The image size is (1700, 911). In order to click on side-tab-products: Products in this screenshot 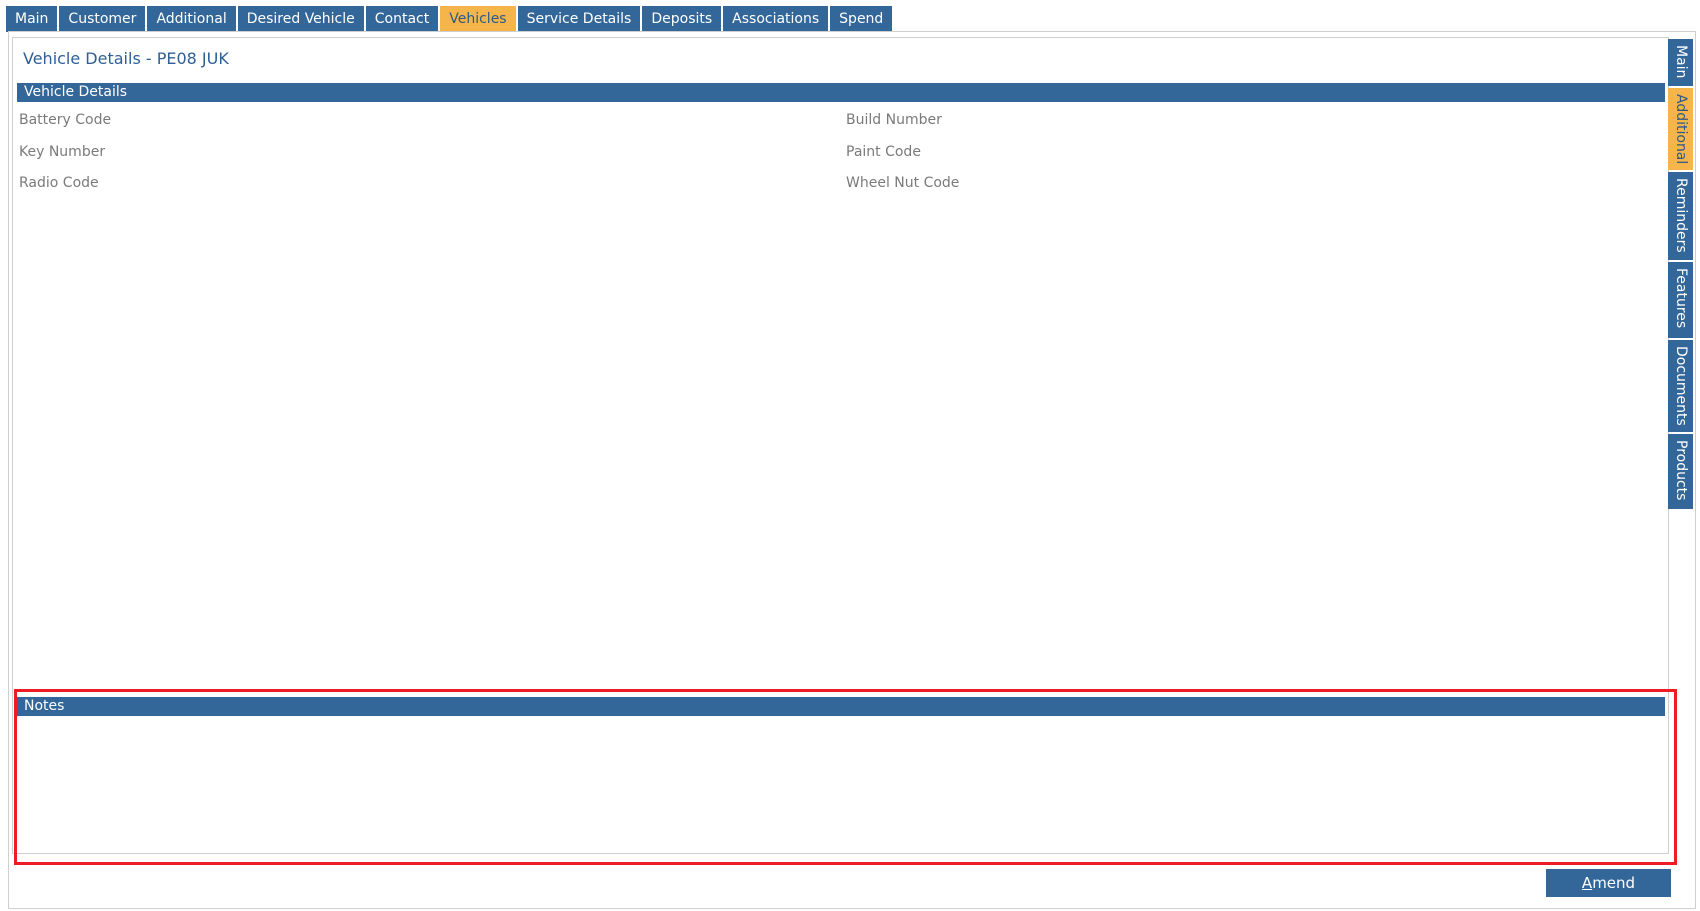, I will do `click(1680, 471)`.